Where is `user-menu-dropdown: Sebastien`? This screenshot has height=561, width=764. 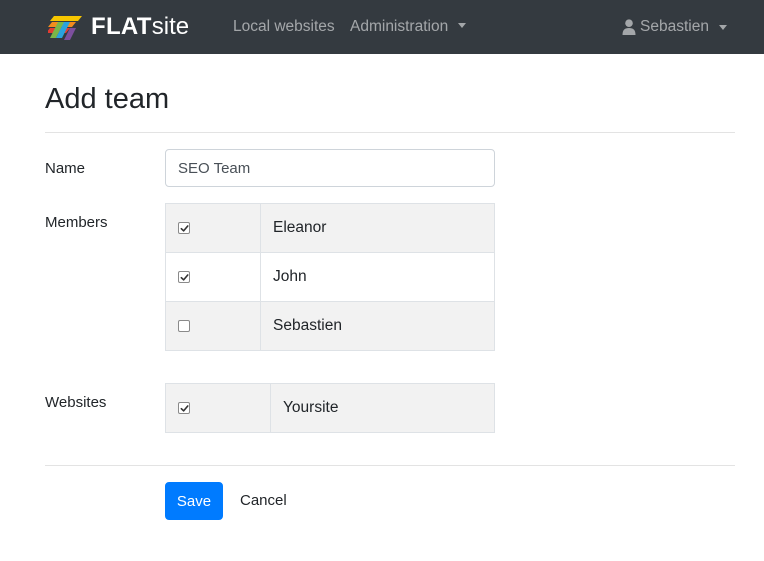 user-menu-dropdown: Sebastien is located at coordinates (674, 27).